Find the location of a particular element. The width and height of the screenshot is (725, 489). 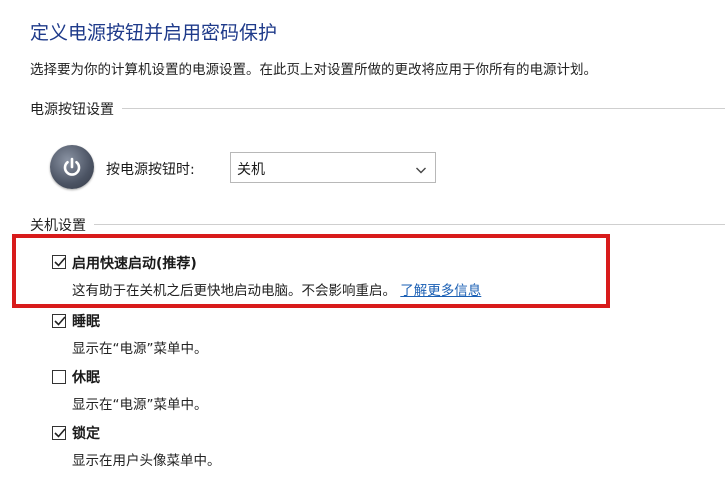

fast-startup-checkbox is located at coordinates (59, 262).